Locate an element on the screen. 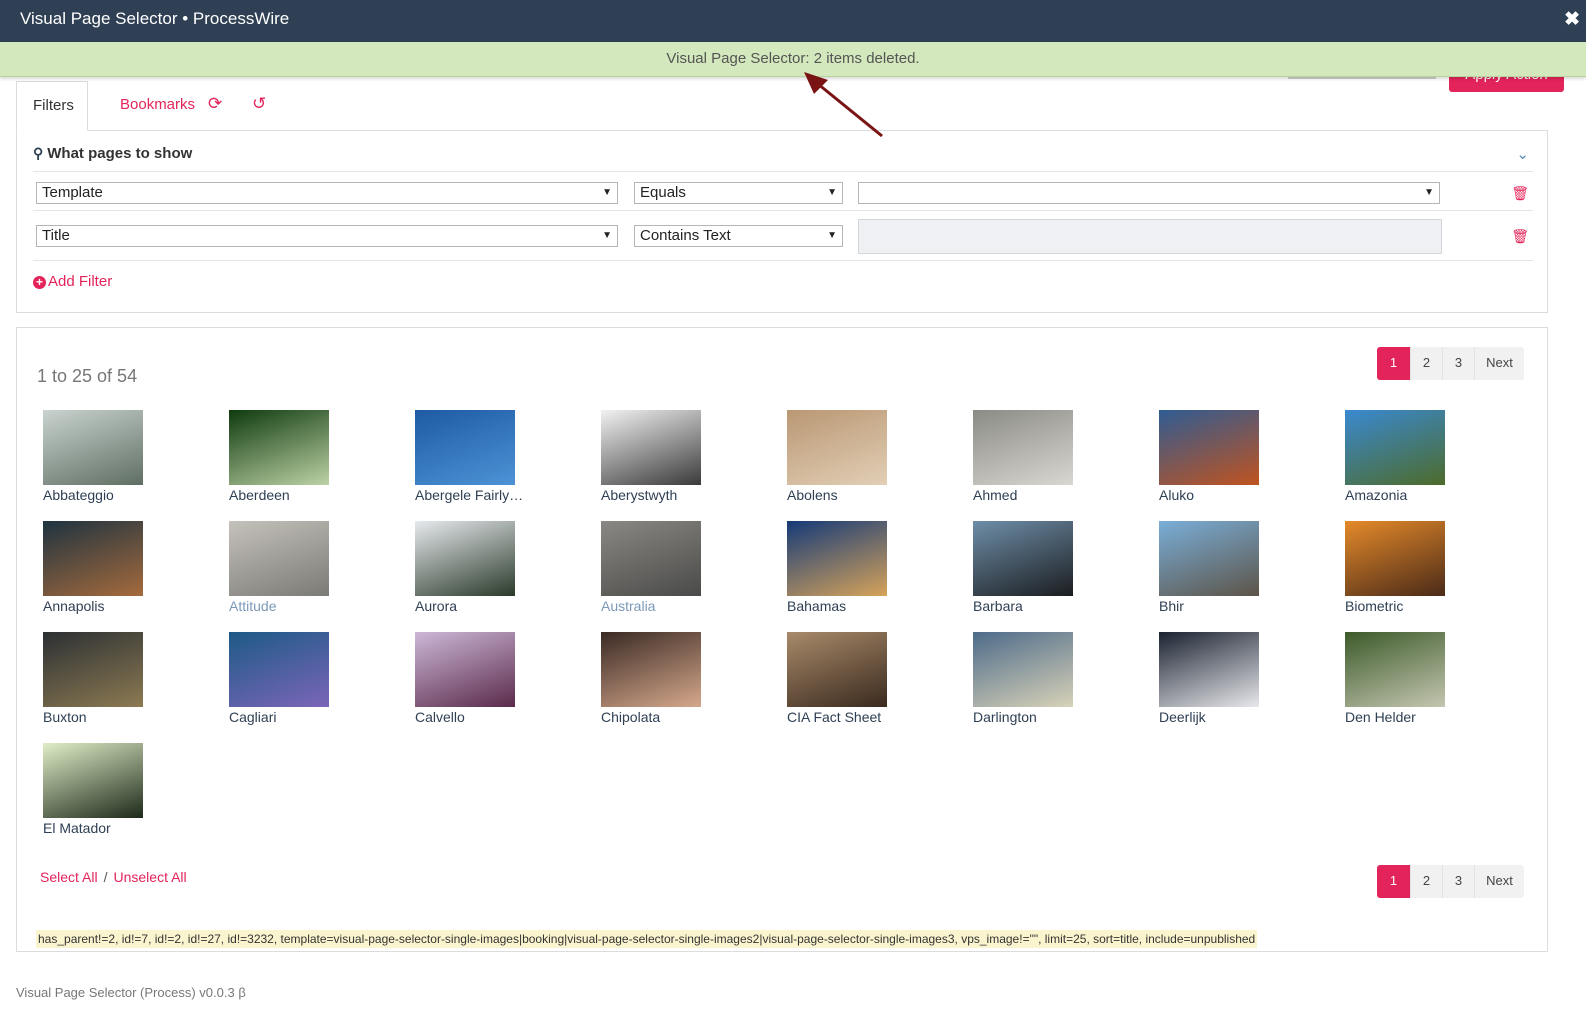 This screenshot has width=1586, height=1019. chevron-down-icon: ⌄ is located at coordinates (1522, 154).